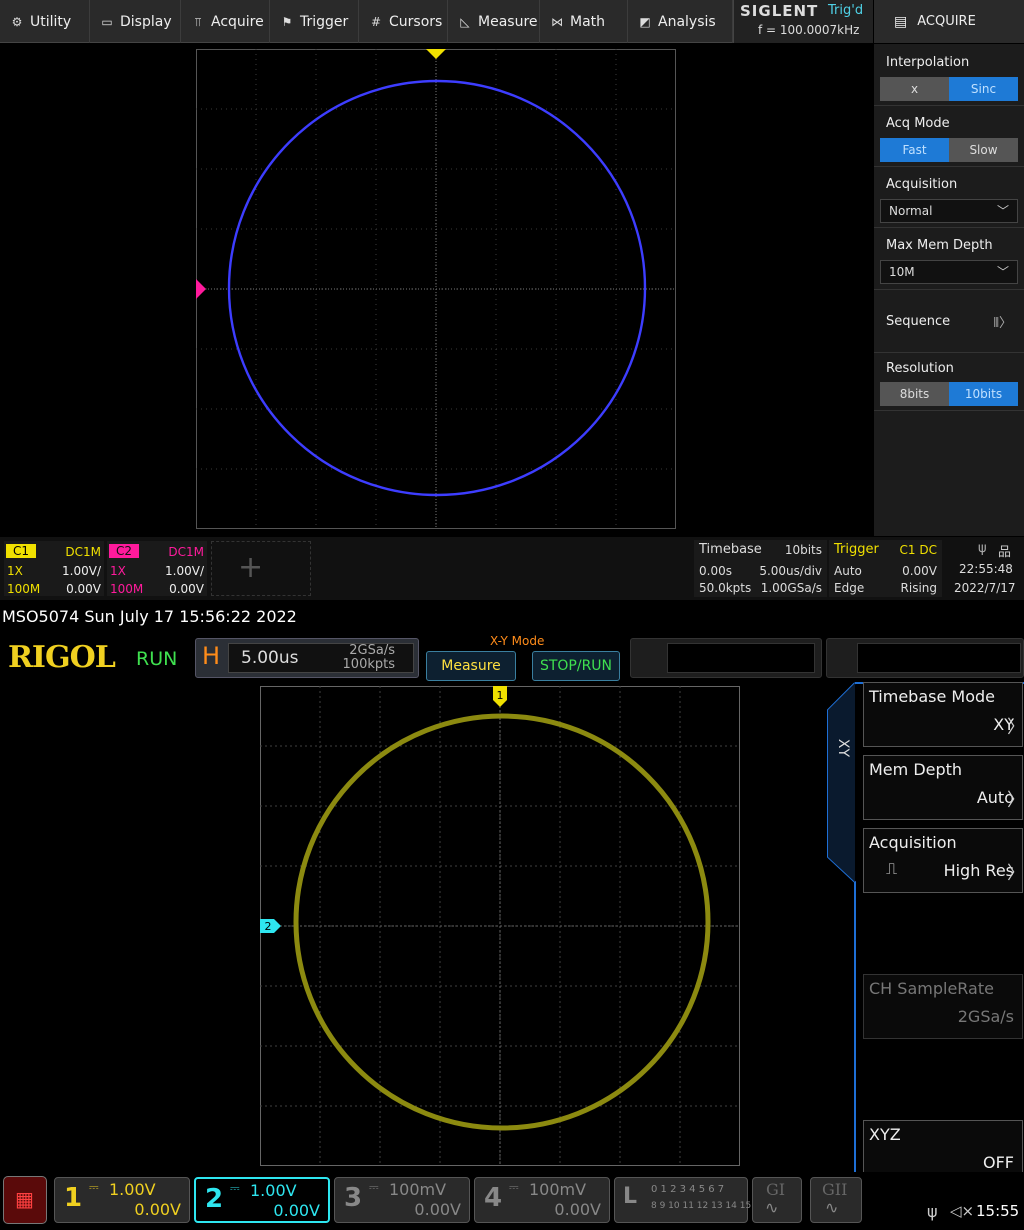 Image resolution: width=1024 pixels, height=1230 pixels. Describe the element at coordinates (949, 272) in the screenshot. I see `mem-depth-dropdown: 10M ﹀` at that location.